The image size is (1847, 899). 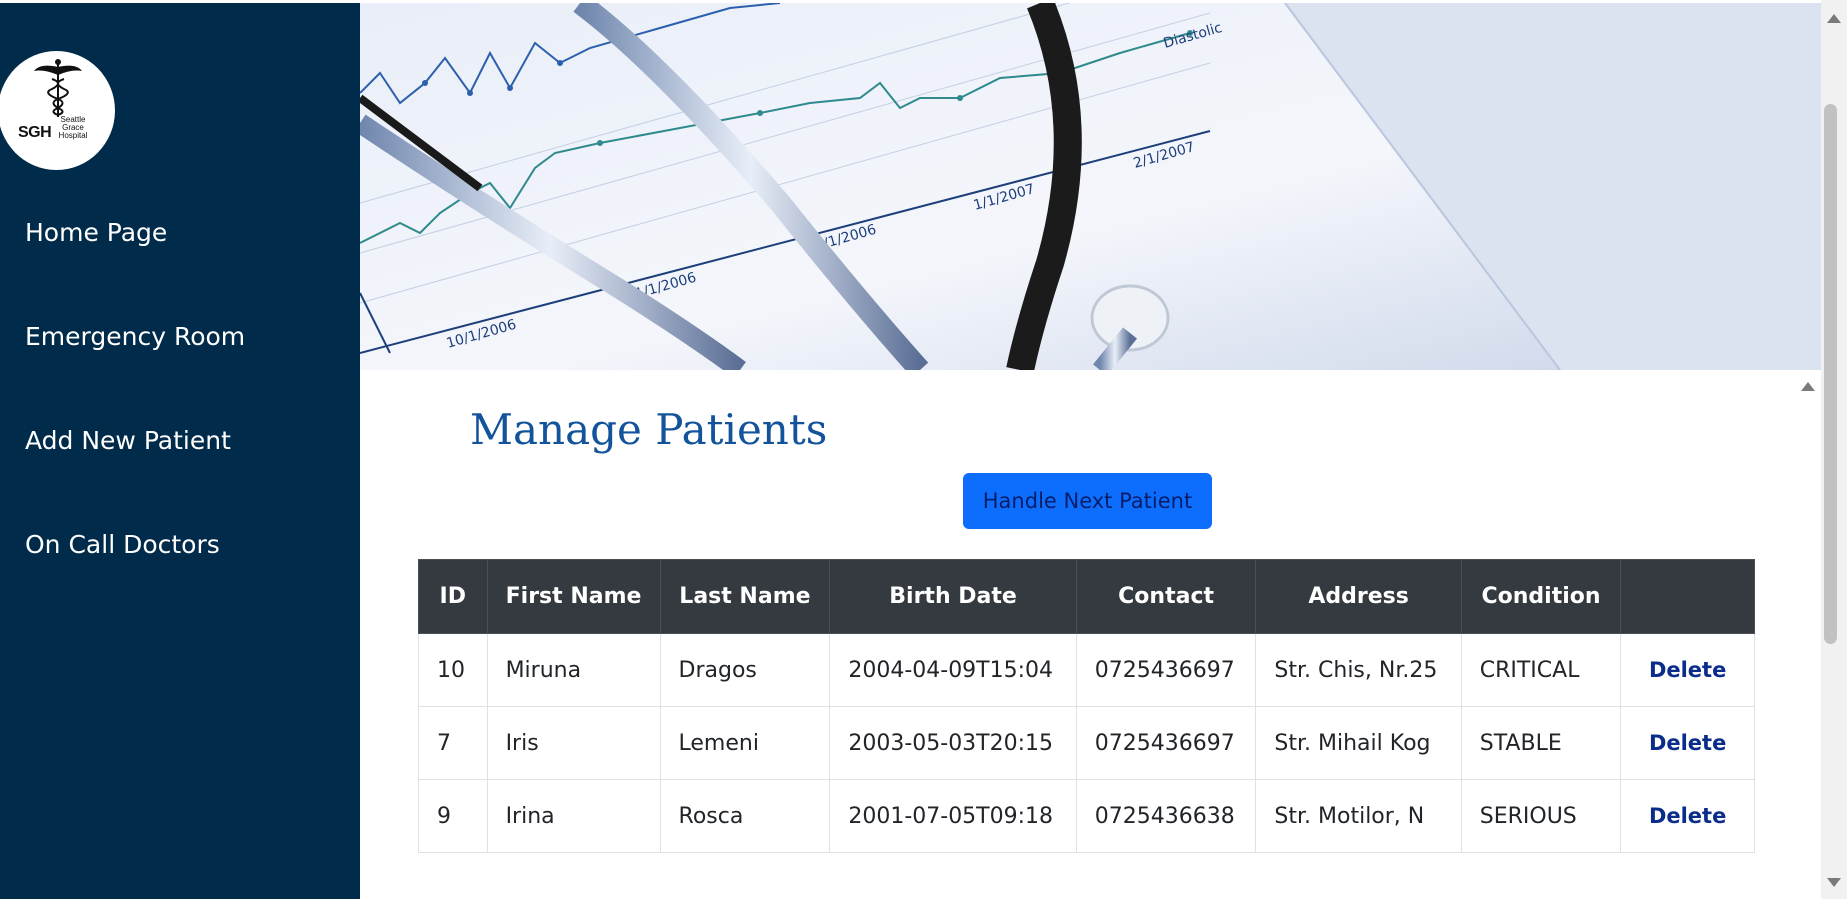 I want to click on header-id: ID, so click(x=453, y=596).